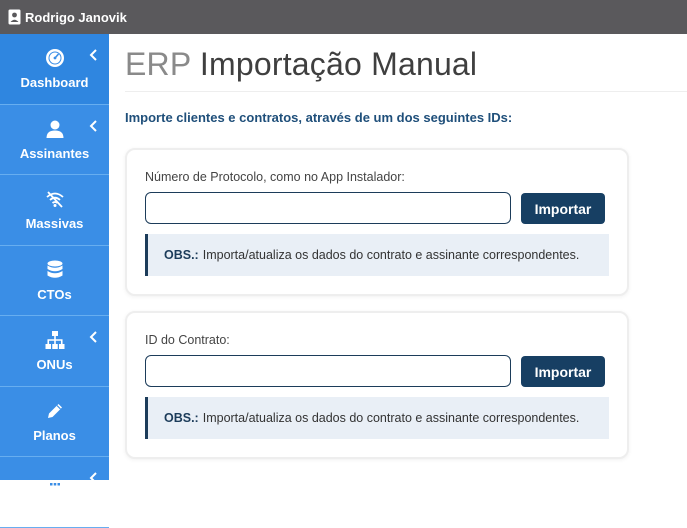 This screenshot has height=528, width=687. Describe the element at coordinates (14, 17) in the screenshot. I see `user-card-icon` at that location.